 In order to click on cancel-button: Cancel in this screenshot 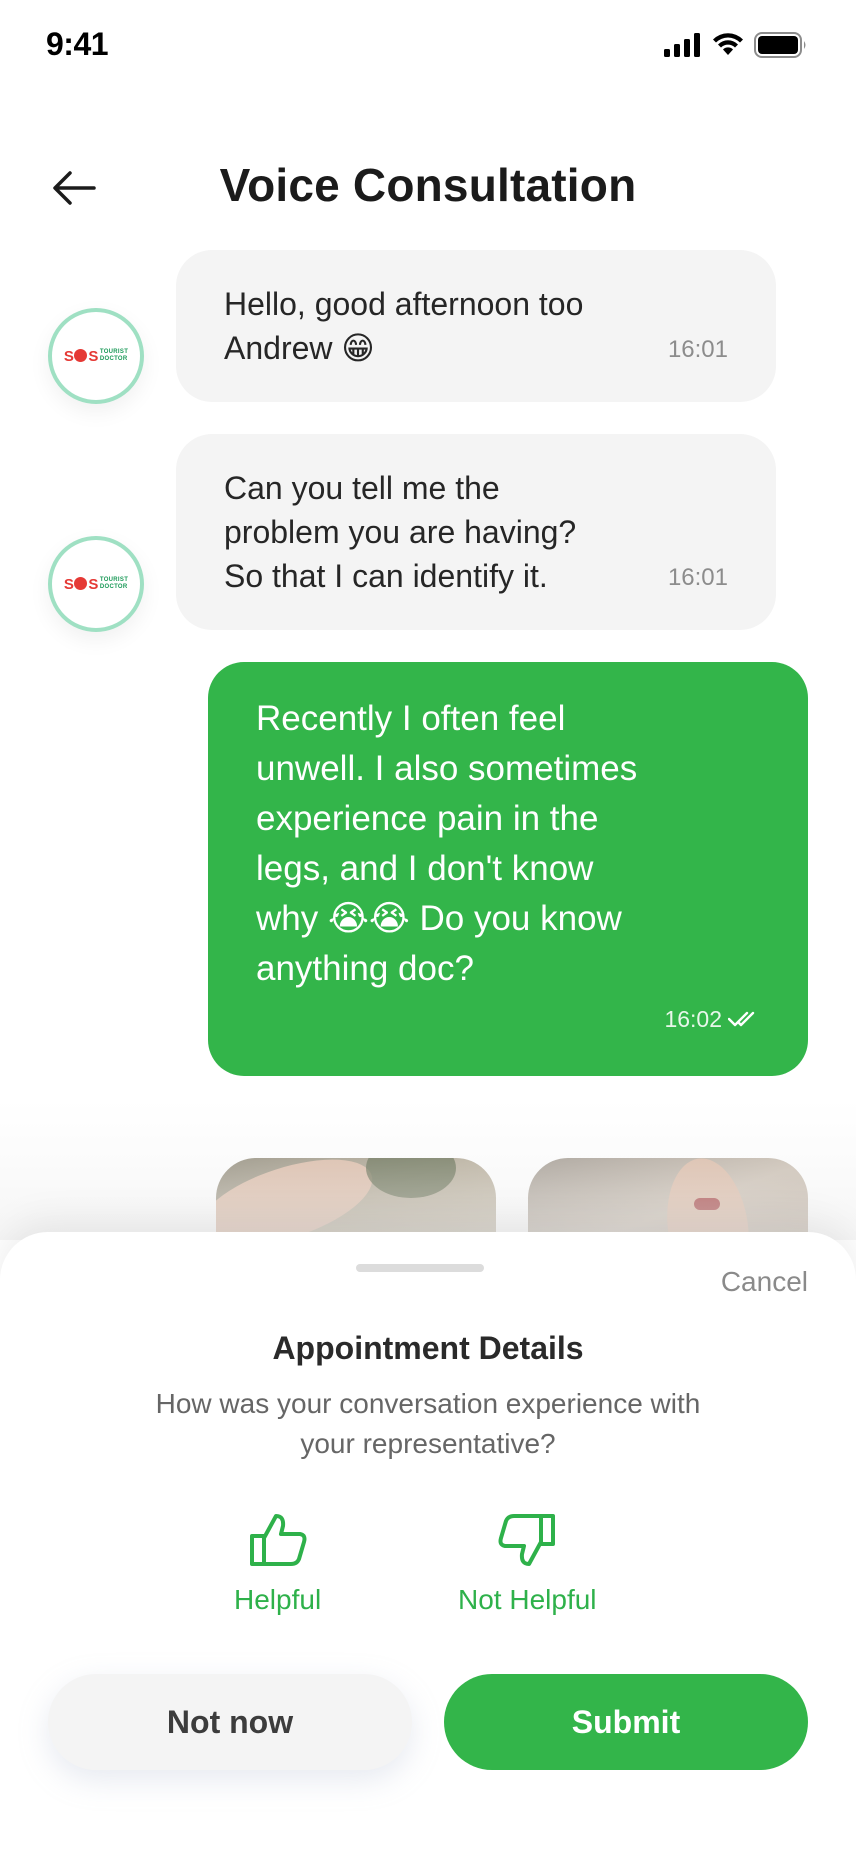, I will do `click(764, 1282)`.